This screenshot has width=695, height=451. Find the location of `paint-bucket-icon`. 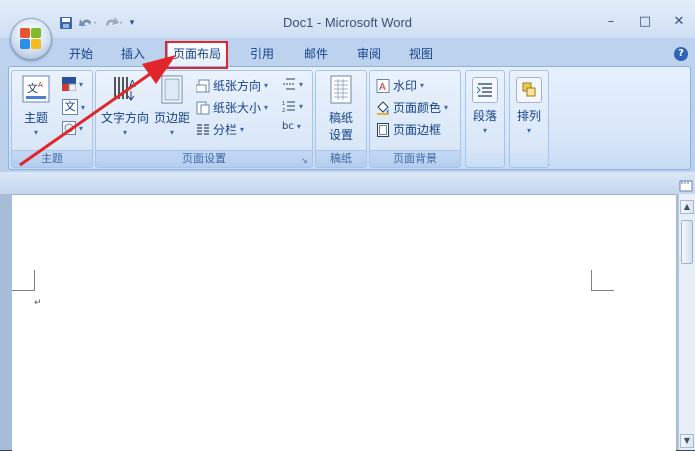

paint-bucket-icon is located at coordinates (383, 107).